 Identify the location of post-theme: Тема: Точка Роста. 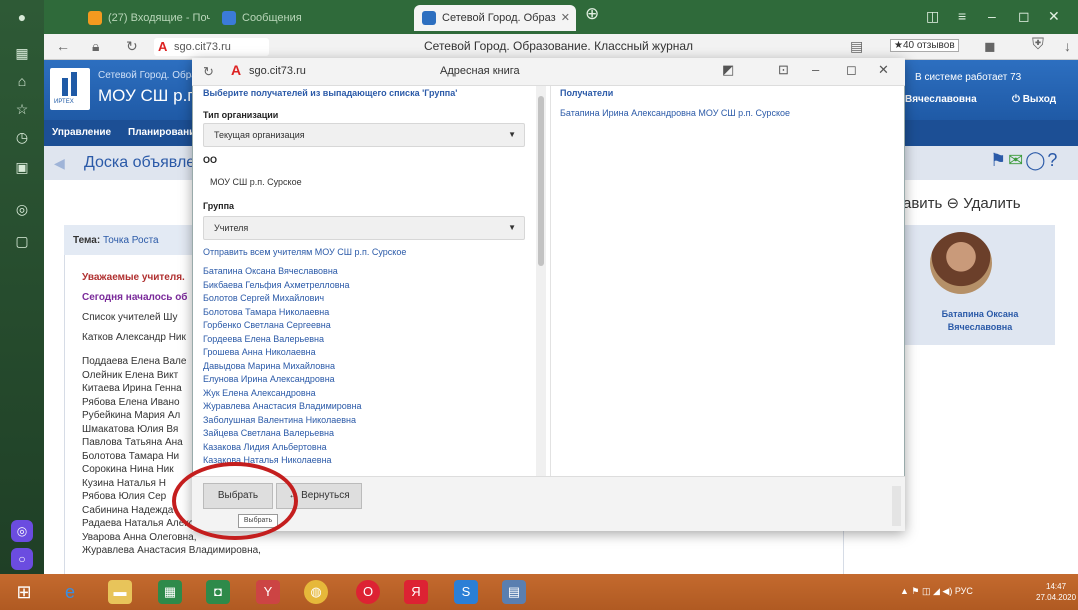
(116, 240).